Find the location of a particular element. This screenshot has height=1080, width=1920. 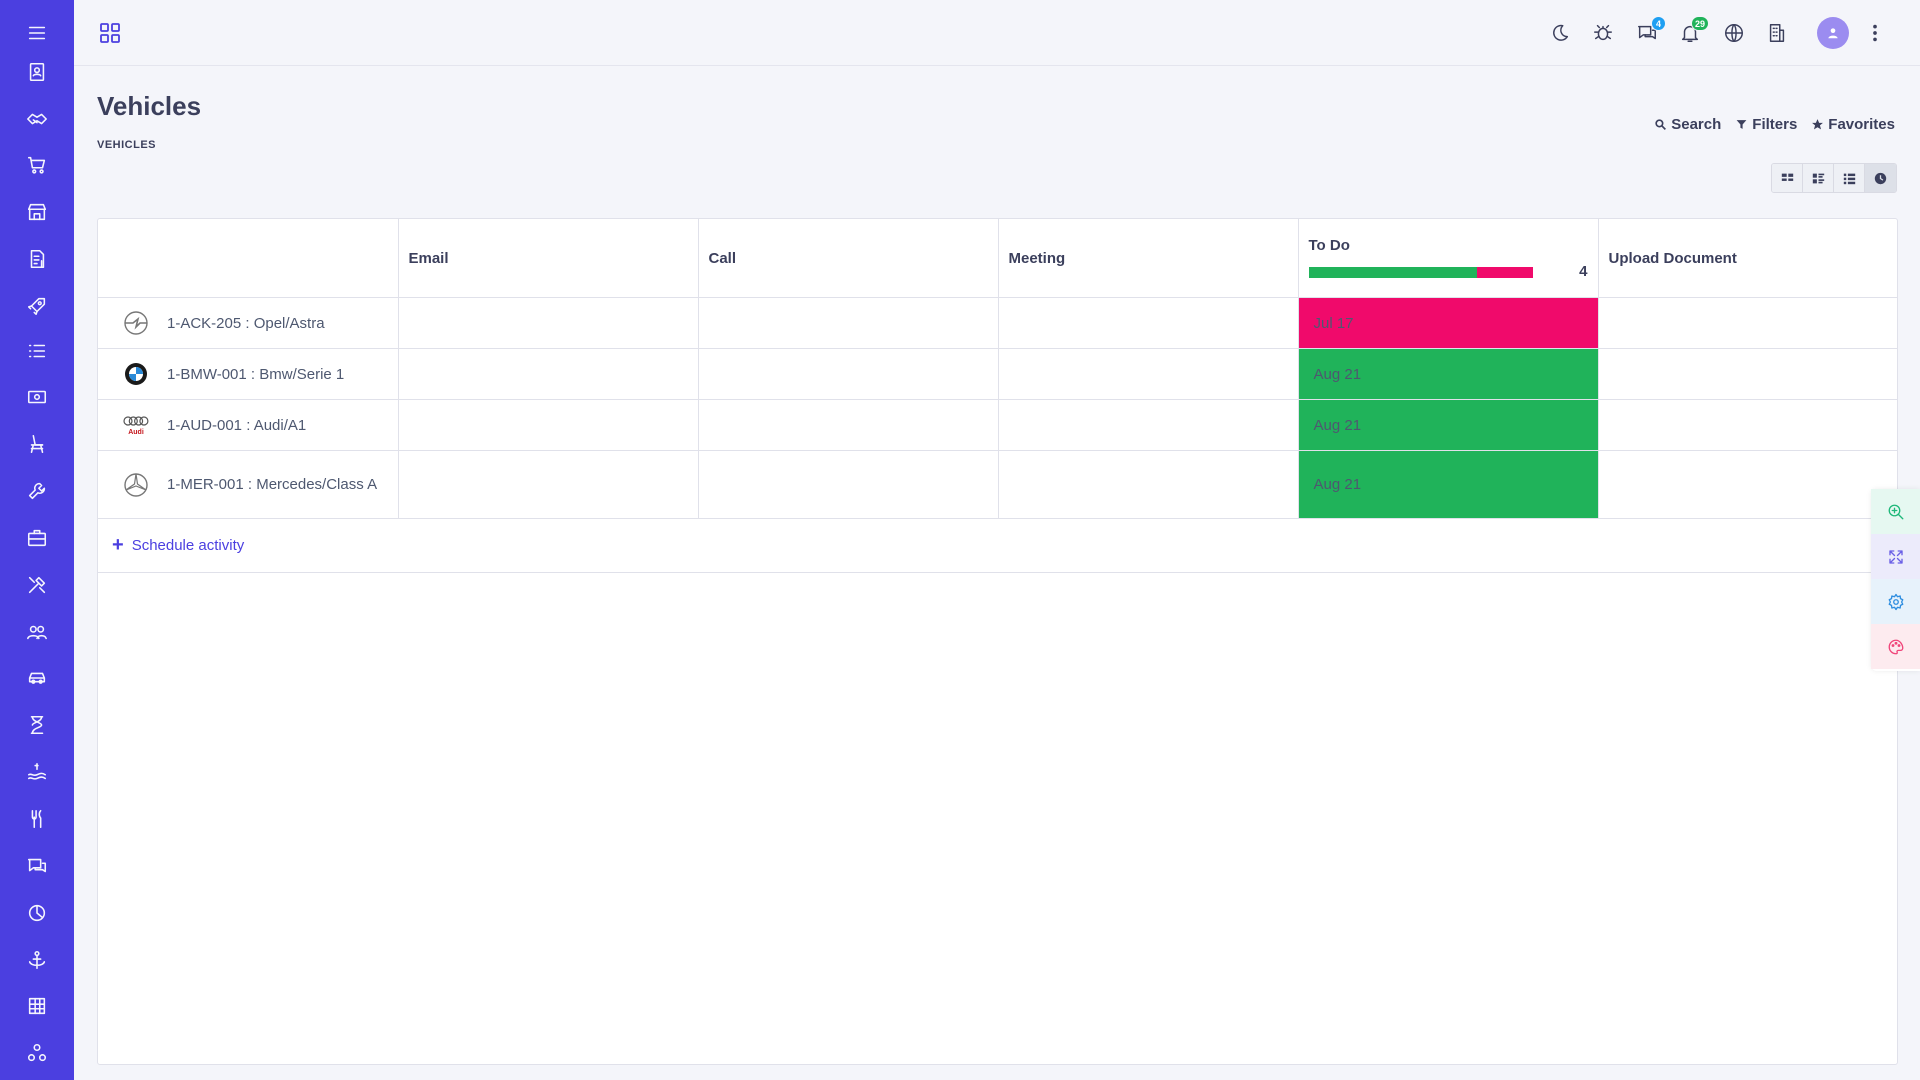

app-switcher-icon is located at coordinates (110, 33).